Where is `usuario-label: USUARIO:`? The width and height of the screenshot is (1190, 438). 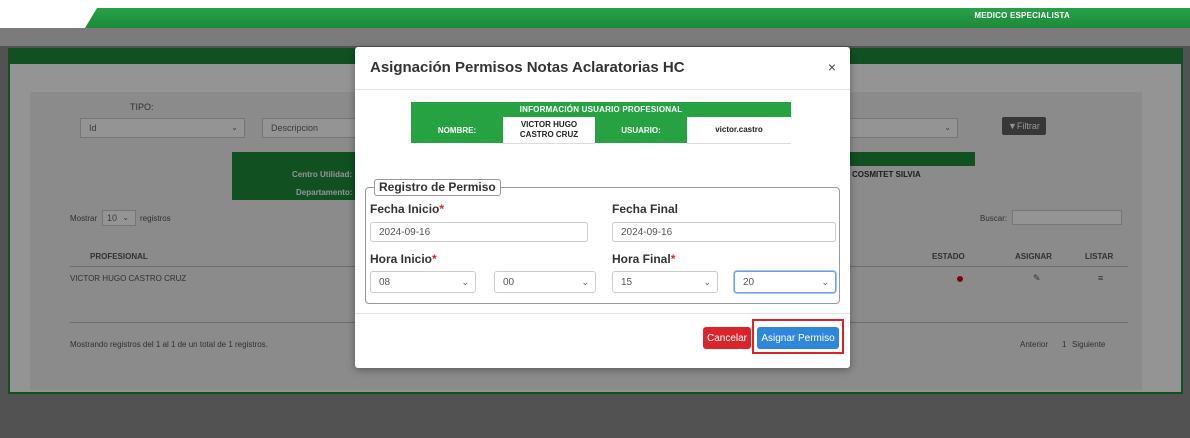
usuario-label: USUARIO: is located at coordinates (641, 130).